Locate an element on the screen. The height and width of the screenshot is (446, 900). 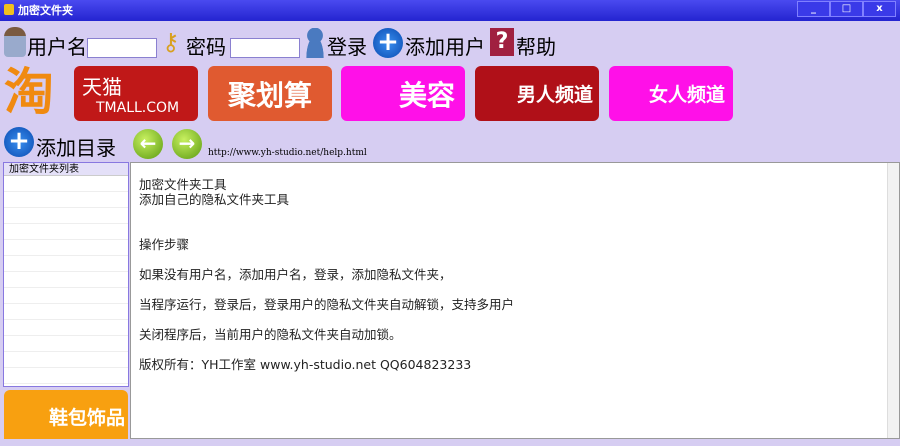
password-label: 密码 is located at coordinates (206, 47).